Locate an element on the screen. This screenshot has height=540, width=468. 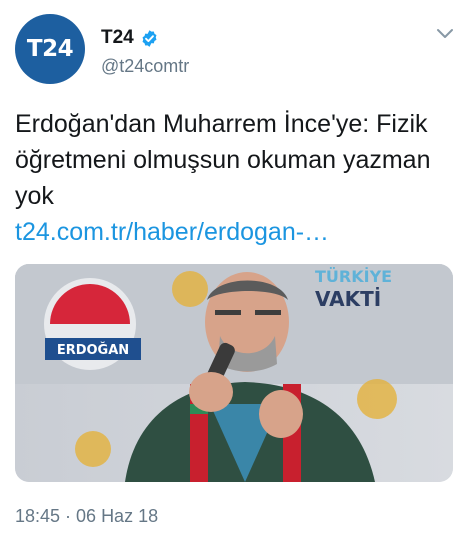
banner-logo-text: ERDOĞAN is located at coordinates (93, 350).